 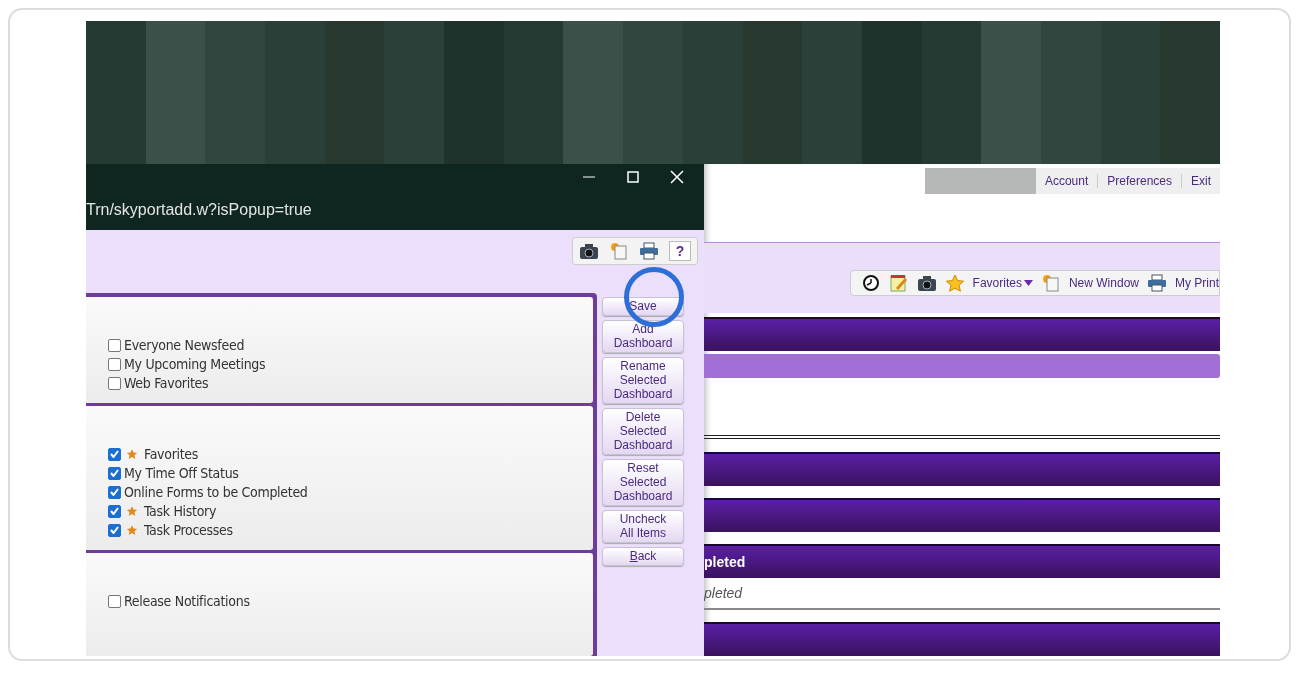 What do you see at coordinates (188, 530) in the screenshot?
I see `item-label: Task Processes` at bounding box center [188, 530].